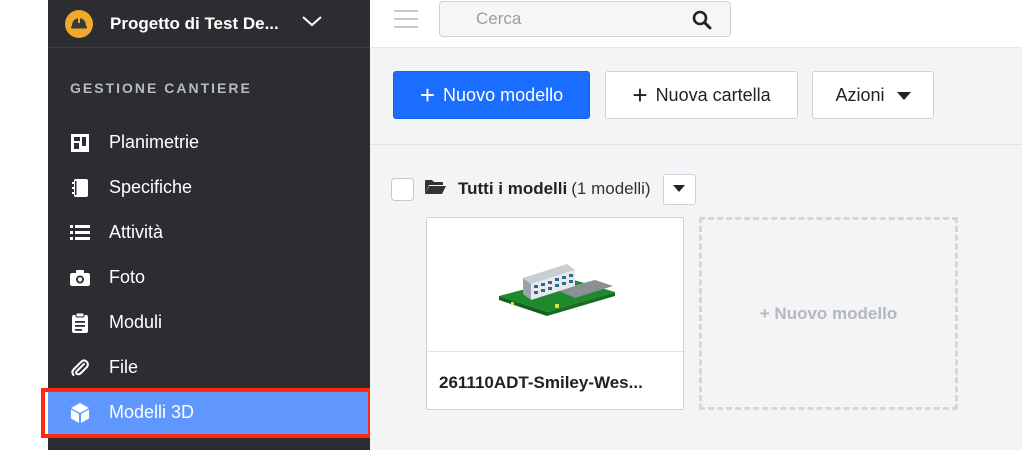 The width and height of the screenshot is (1022, 450). Describe the element at coordinates (161, 88) in the screenshot. I see `section-title: GESTIONE CANTIERE` at that location.